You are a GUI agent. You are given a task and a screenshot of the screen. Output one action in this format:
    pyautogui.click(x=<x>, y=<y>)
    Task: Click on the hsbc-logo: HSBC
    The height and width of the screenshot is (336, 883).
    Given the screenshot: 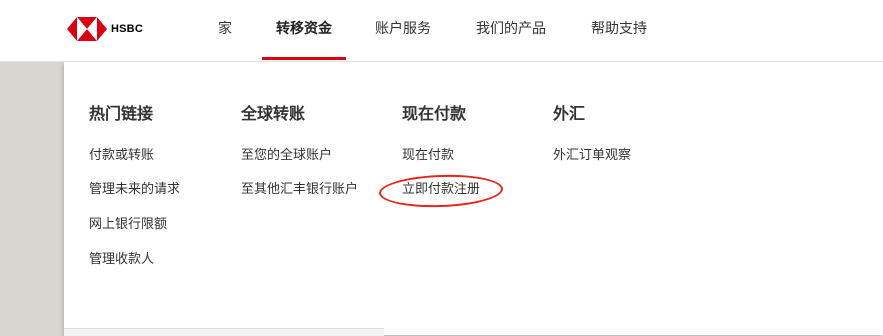 What is the action you would take?
    pyautogui.click(x=105, y=29)
    